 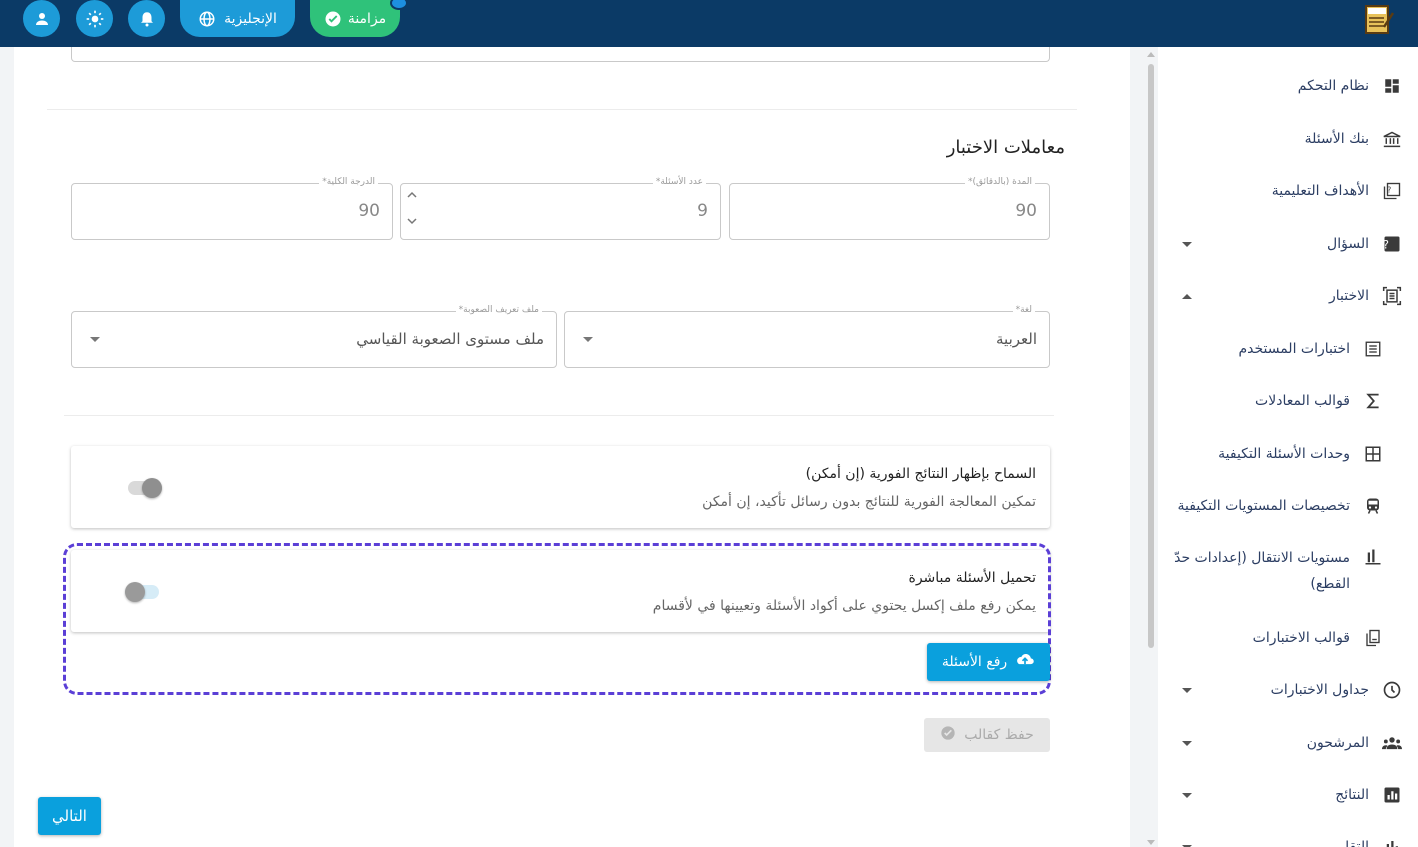 What do you see at coordinates (1392, 191) in the screenshot?
I see `objectives-icon: ?` at bounding box center [1392, 191].